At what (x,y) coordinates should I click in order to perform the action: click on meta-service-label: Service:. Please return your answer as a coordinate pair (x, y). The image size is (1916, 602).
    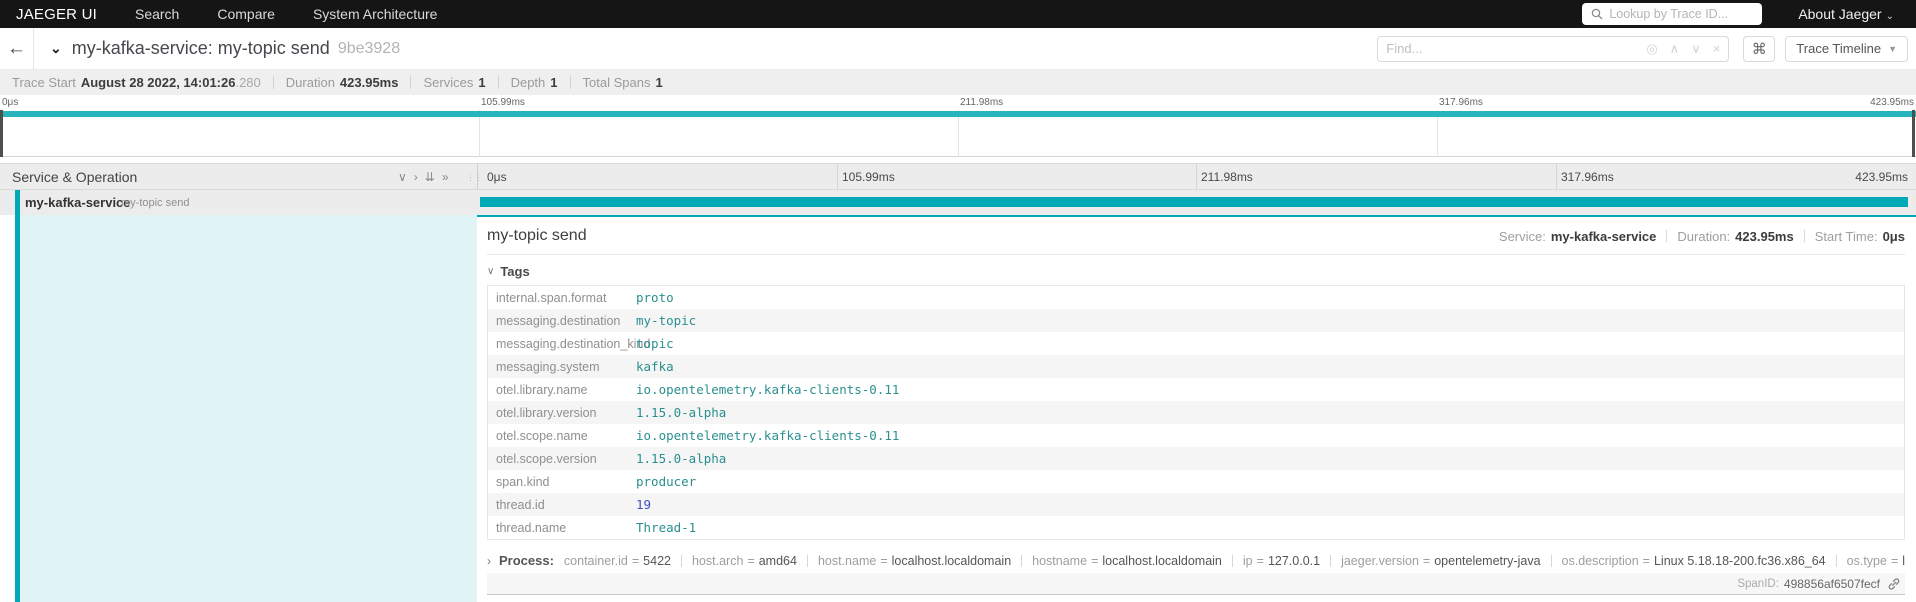
    Looking at the image, I should click on (1522, 236).